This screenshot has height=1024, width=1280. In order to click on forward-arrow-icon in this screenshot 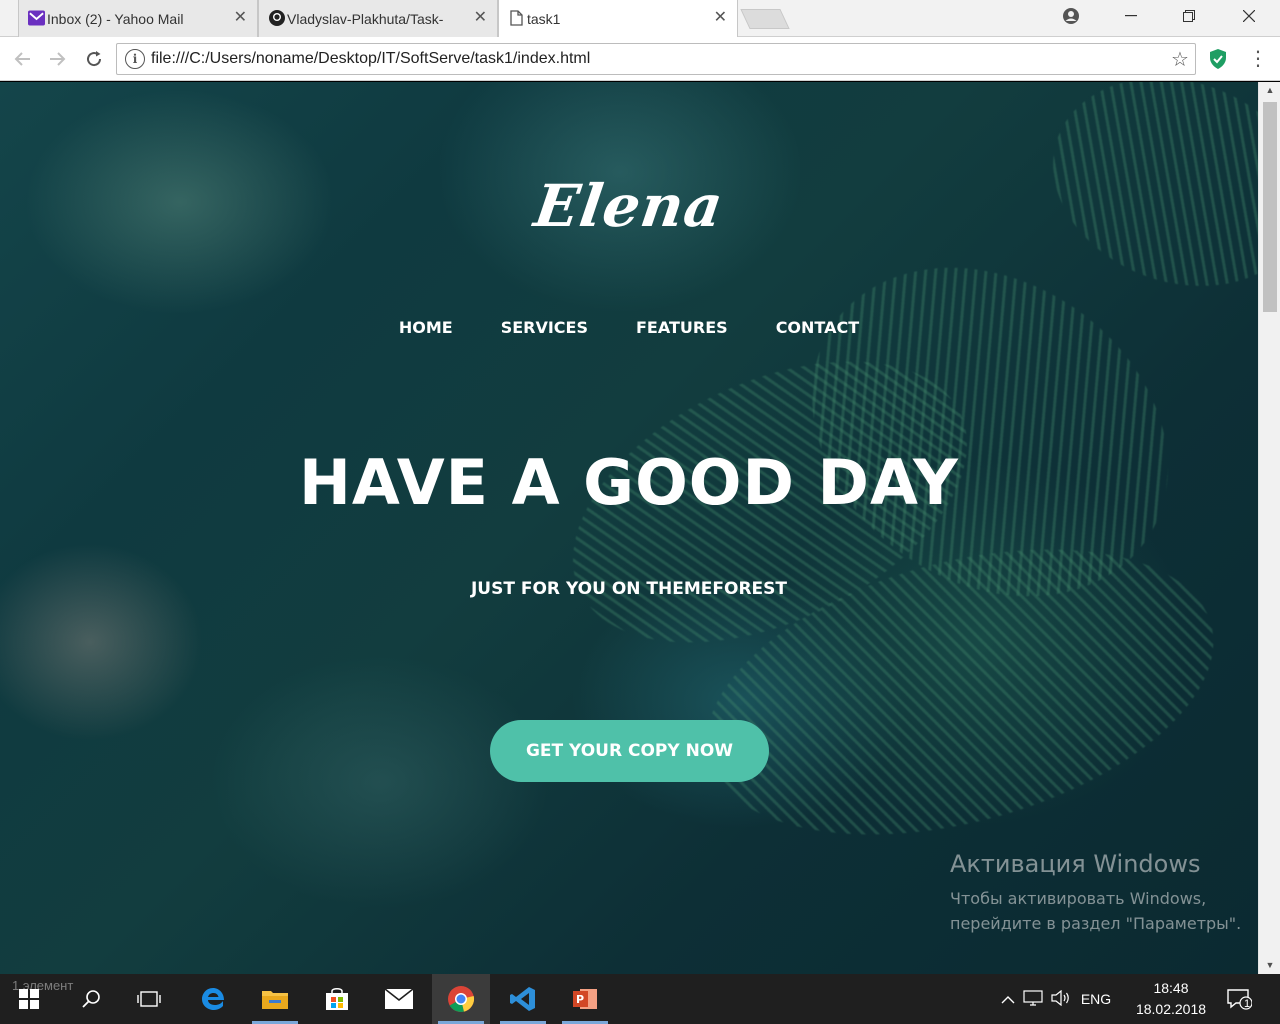, I will do `click(58, 59)`.